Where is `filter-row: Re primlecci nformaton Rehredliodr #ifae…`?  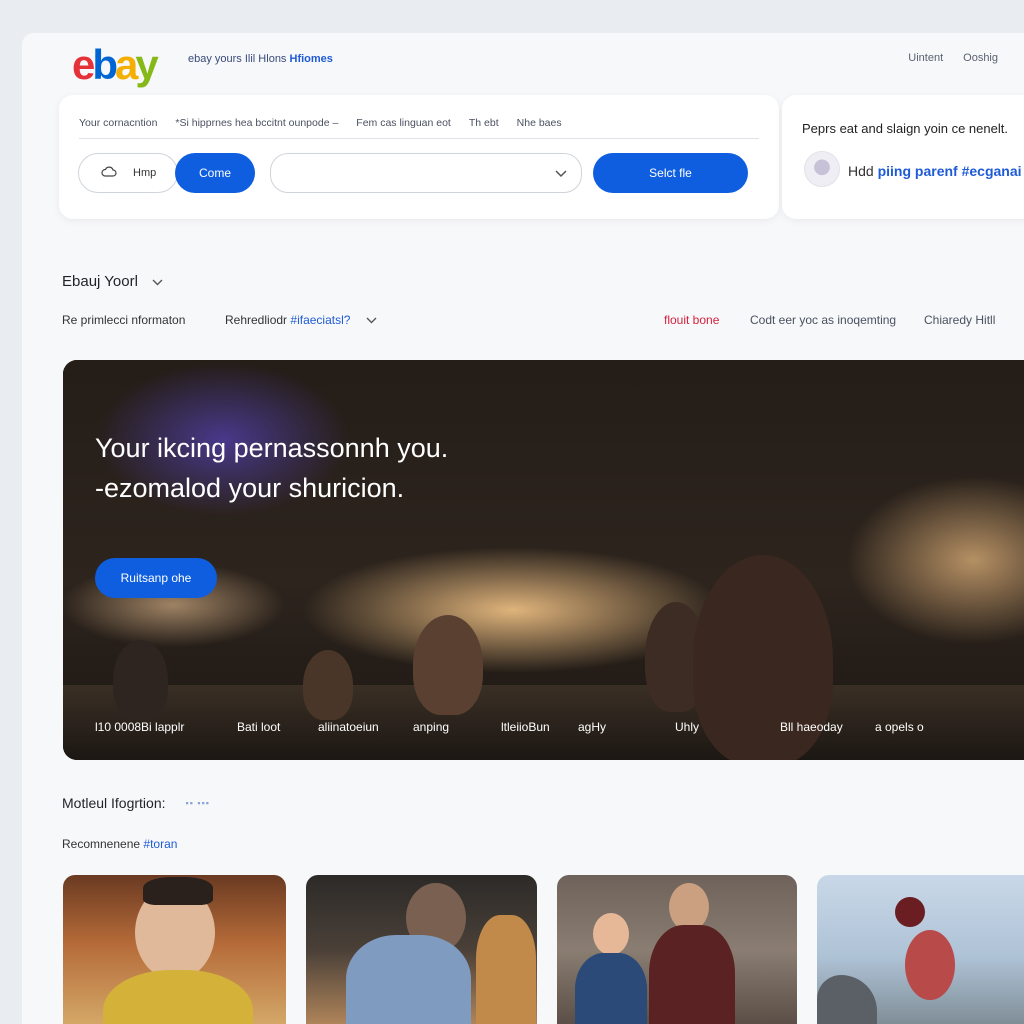
filter-row: Re primlecci nformaton Rehredliodr #ifae… is located at coordinates (543, 323).